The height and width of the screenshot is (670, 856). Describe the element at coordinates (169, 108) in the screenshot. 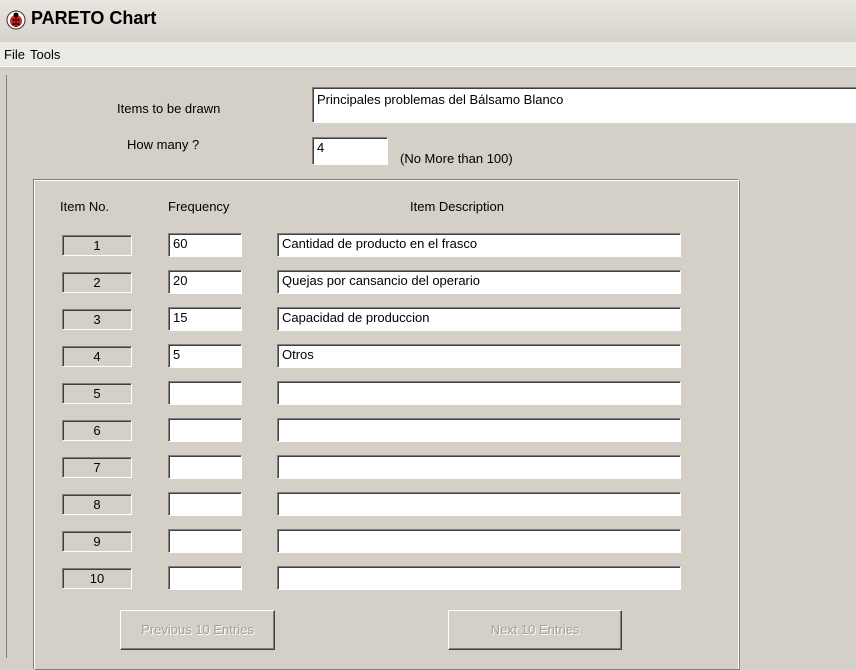

I see `items-to-be-drawn-label: Items to be drawn` at that location.